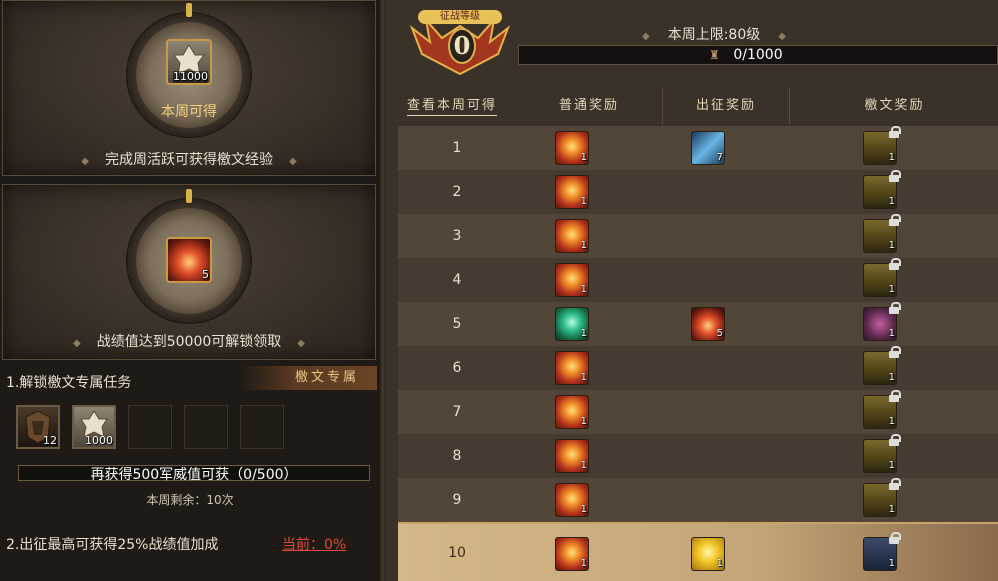  What do you see at coordinates (94, 427) in the screenshot?
I see `task-slot-2: 1000` at bounding box center [94, 427].